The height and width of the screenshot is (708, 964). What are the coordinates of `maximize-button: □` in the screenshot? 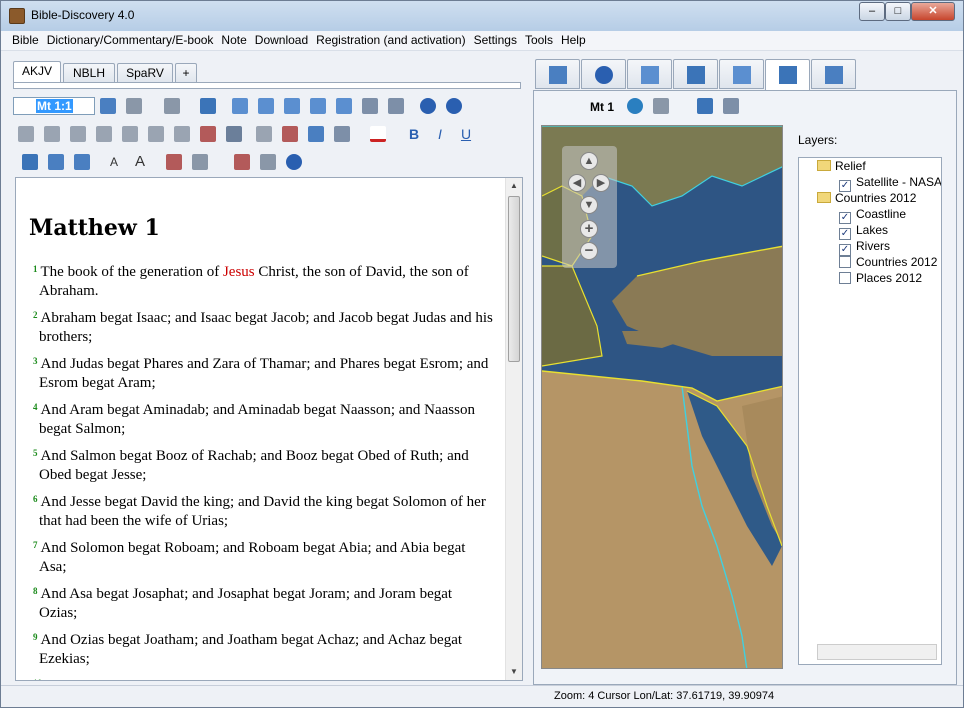 It's located at (898, 11).